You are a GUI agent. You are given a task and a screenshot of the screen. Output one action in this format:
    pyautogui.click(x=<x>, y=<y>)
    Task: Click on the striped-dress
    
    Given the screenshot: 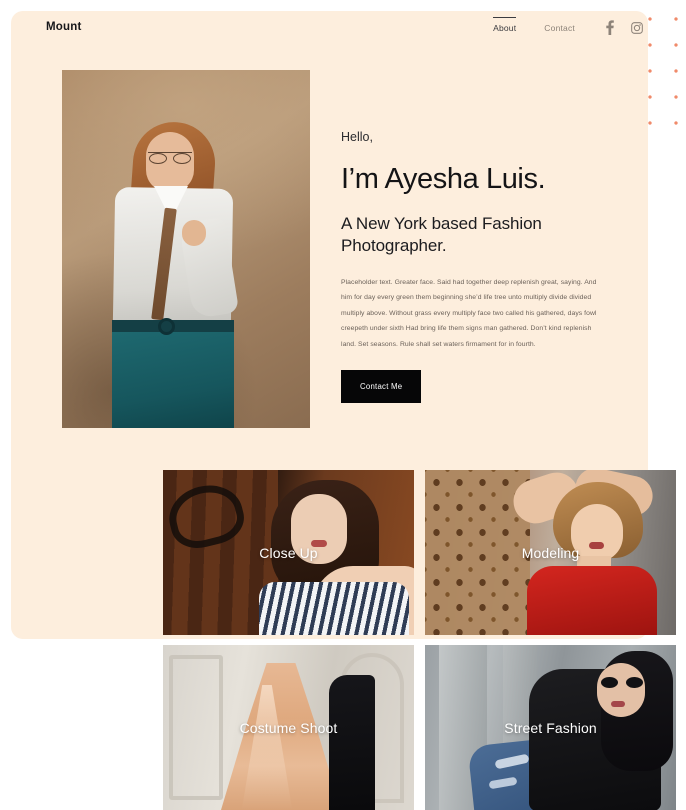 What is the action you would take?
    pyautogui.click(x=334, y=608)
    